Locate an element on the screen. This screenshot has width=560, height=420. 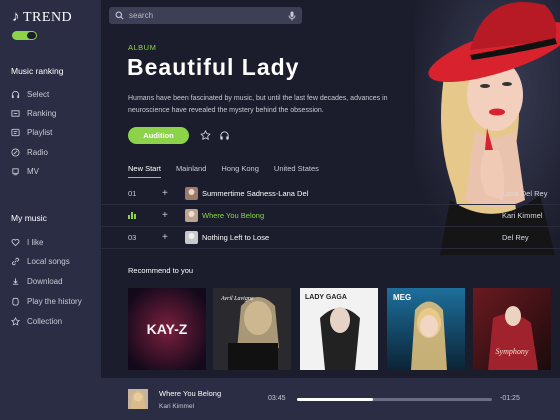
mv-icon is located at coordinates (15, 171).